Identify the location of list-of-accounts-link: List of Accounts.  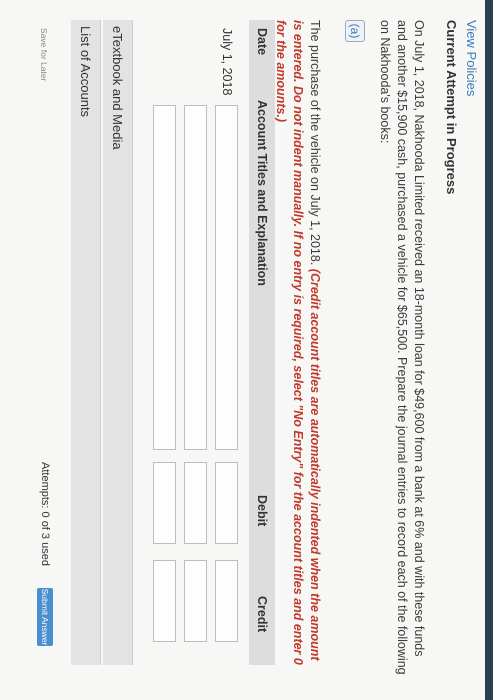
(85, 71).